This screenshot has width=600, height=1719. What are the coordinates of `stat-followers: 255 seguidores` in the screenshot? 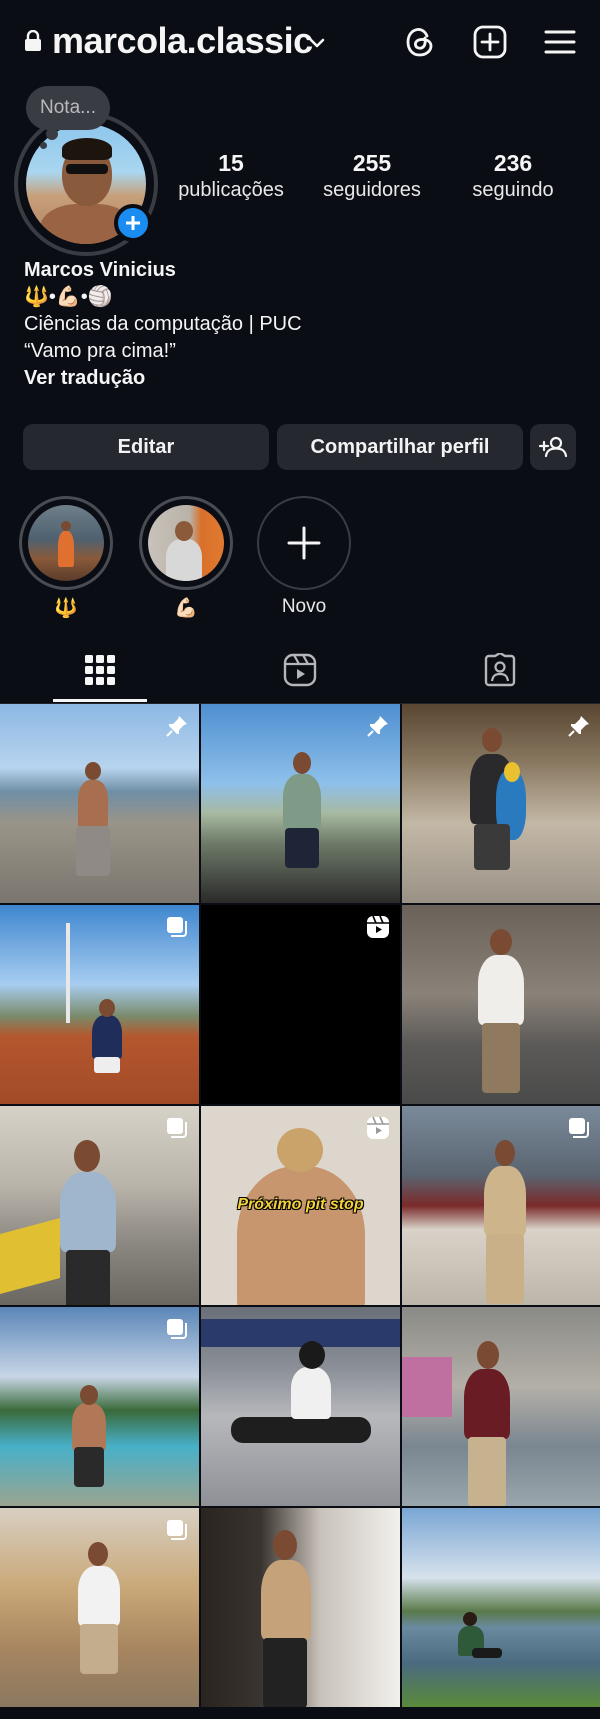 It's located at (372, 176).